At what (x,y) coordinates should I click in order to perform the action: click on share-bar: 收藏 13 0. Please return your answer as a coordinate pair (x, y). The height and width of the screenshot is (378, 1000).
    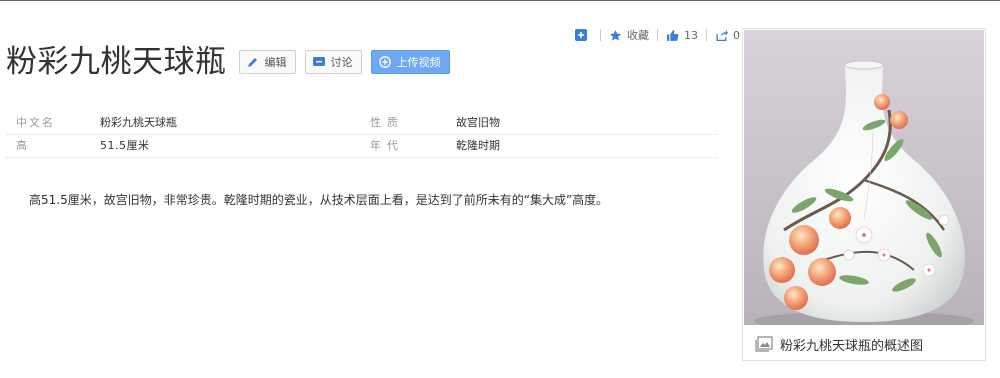
    Looking at the image, I should click on (657, 35).